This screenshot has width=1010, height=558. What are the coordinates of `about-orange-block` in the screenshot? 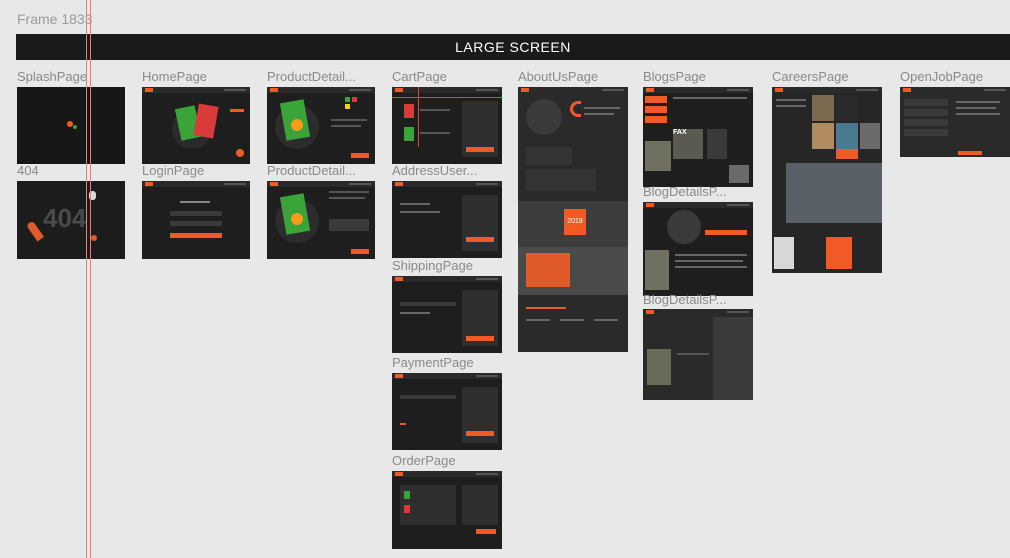 It's located at (548, 270).